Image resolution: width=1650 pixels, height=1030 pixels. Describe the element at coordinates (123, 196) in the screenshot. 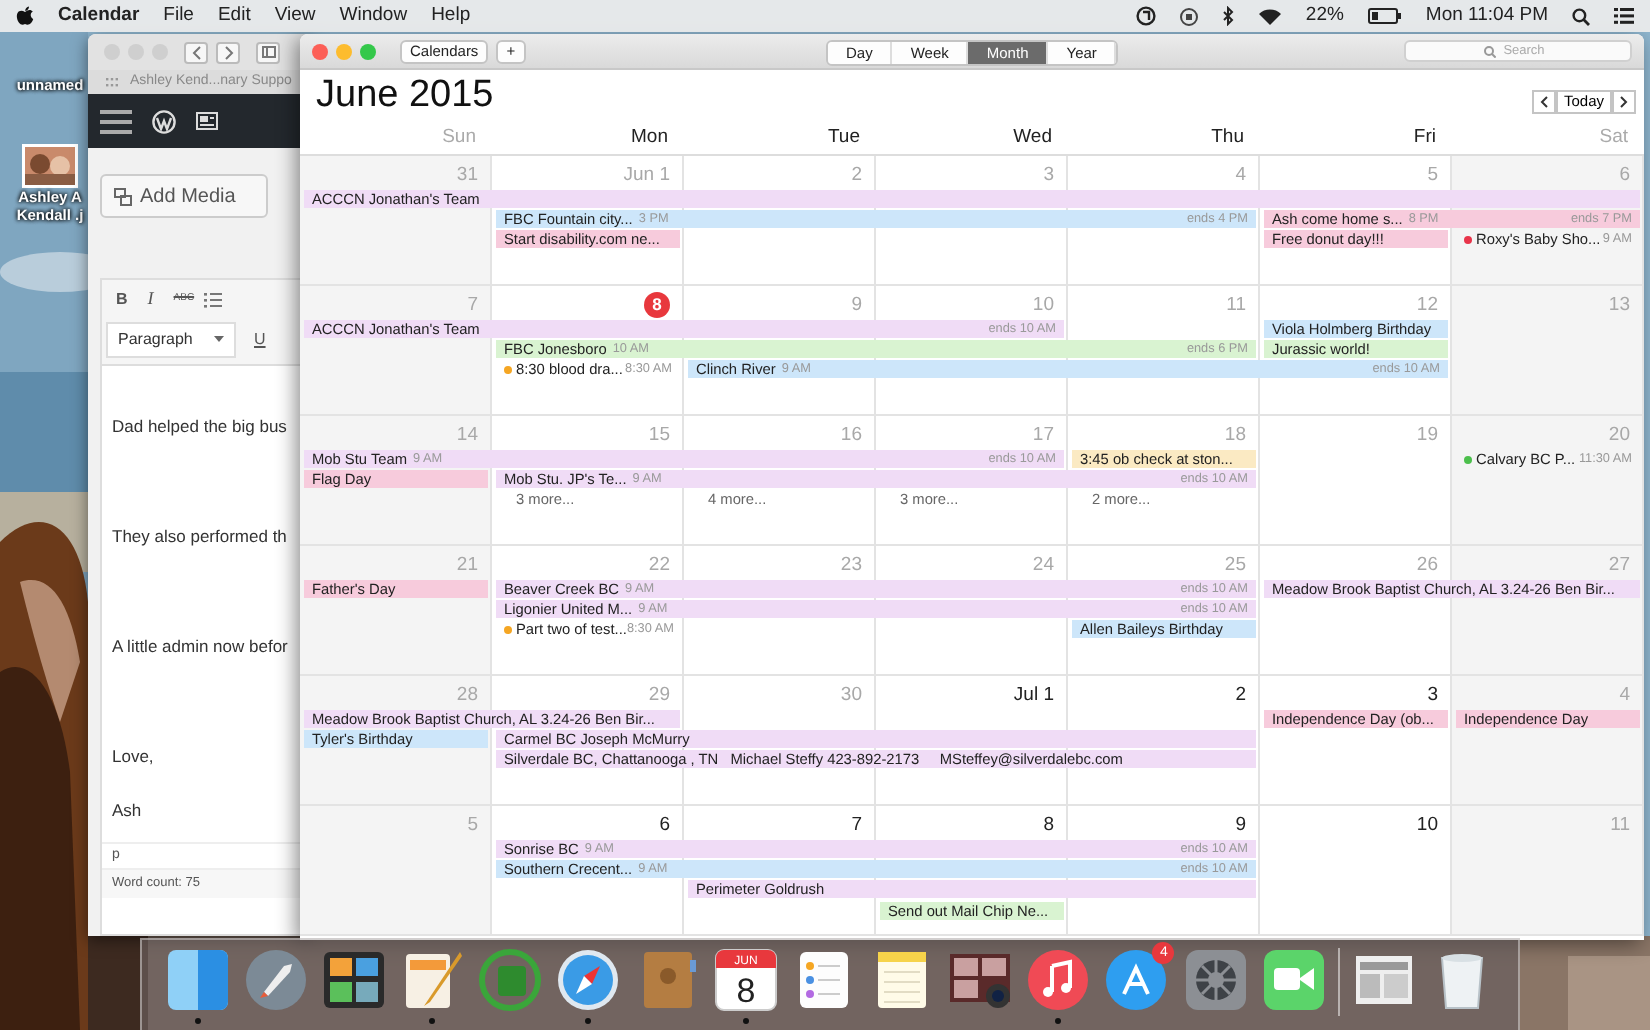

I see `media-icon` at that location.